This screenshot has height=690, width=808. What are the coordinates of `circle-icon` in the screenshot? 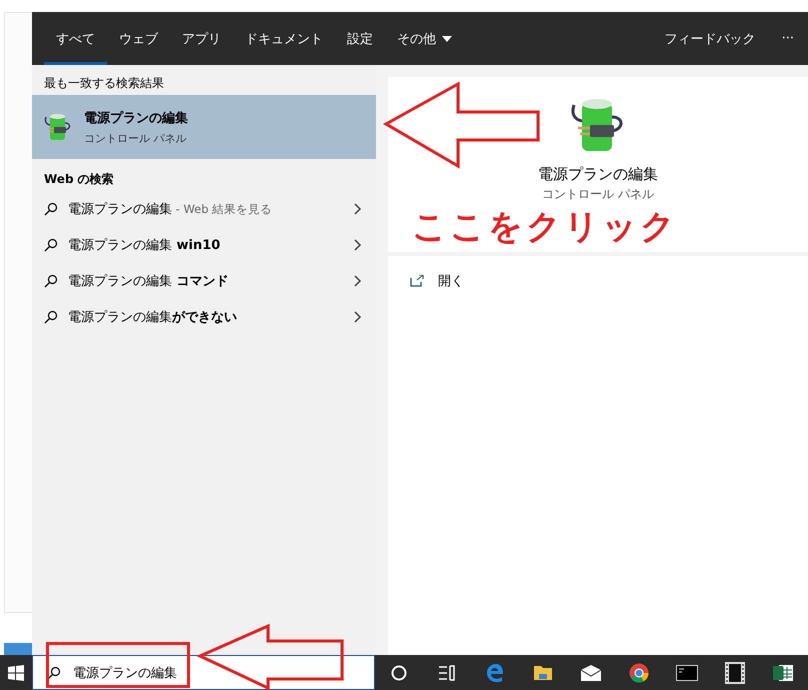 It's located at (399, 672).